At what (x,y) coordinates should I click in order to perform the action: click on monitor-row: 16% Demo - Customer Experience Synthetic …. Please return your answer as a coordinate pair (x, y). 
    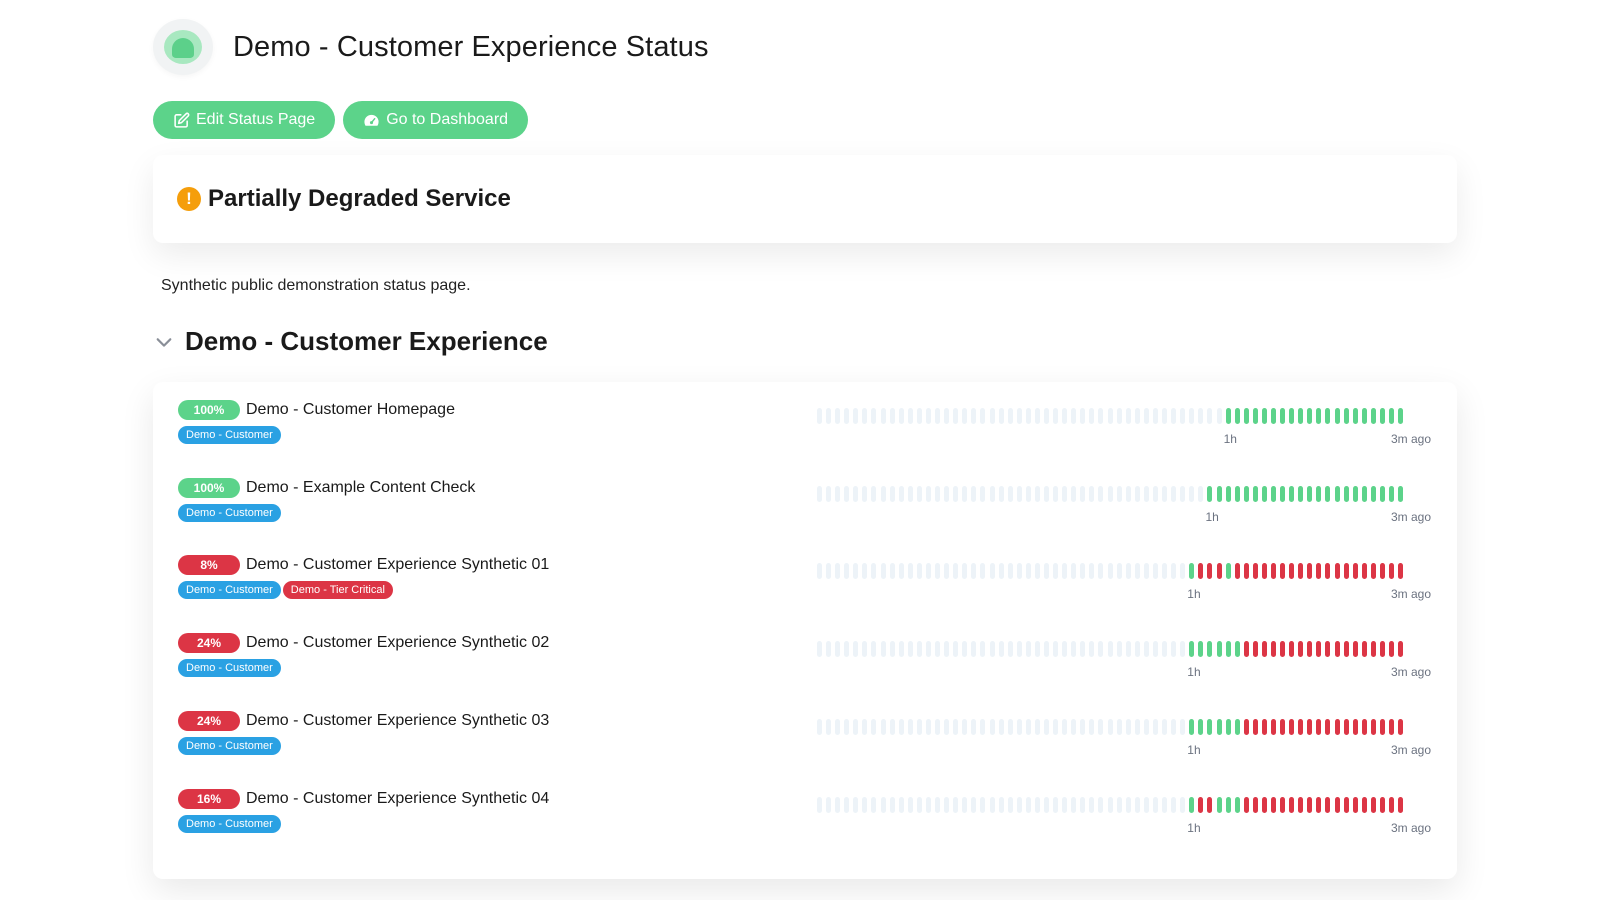
    Looking at the image, I should click on (805, 817).